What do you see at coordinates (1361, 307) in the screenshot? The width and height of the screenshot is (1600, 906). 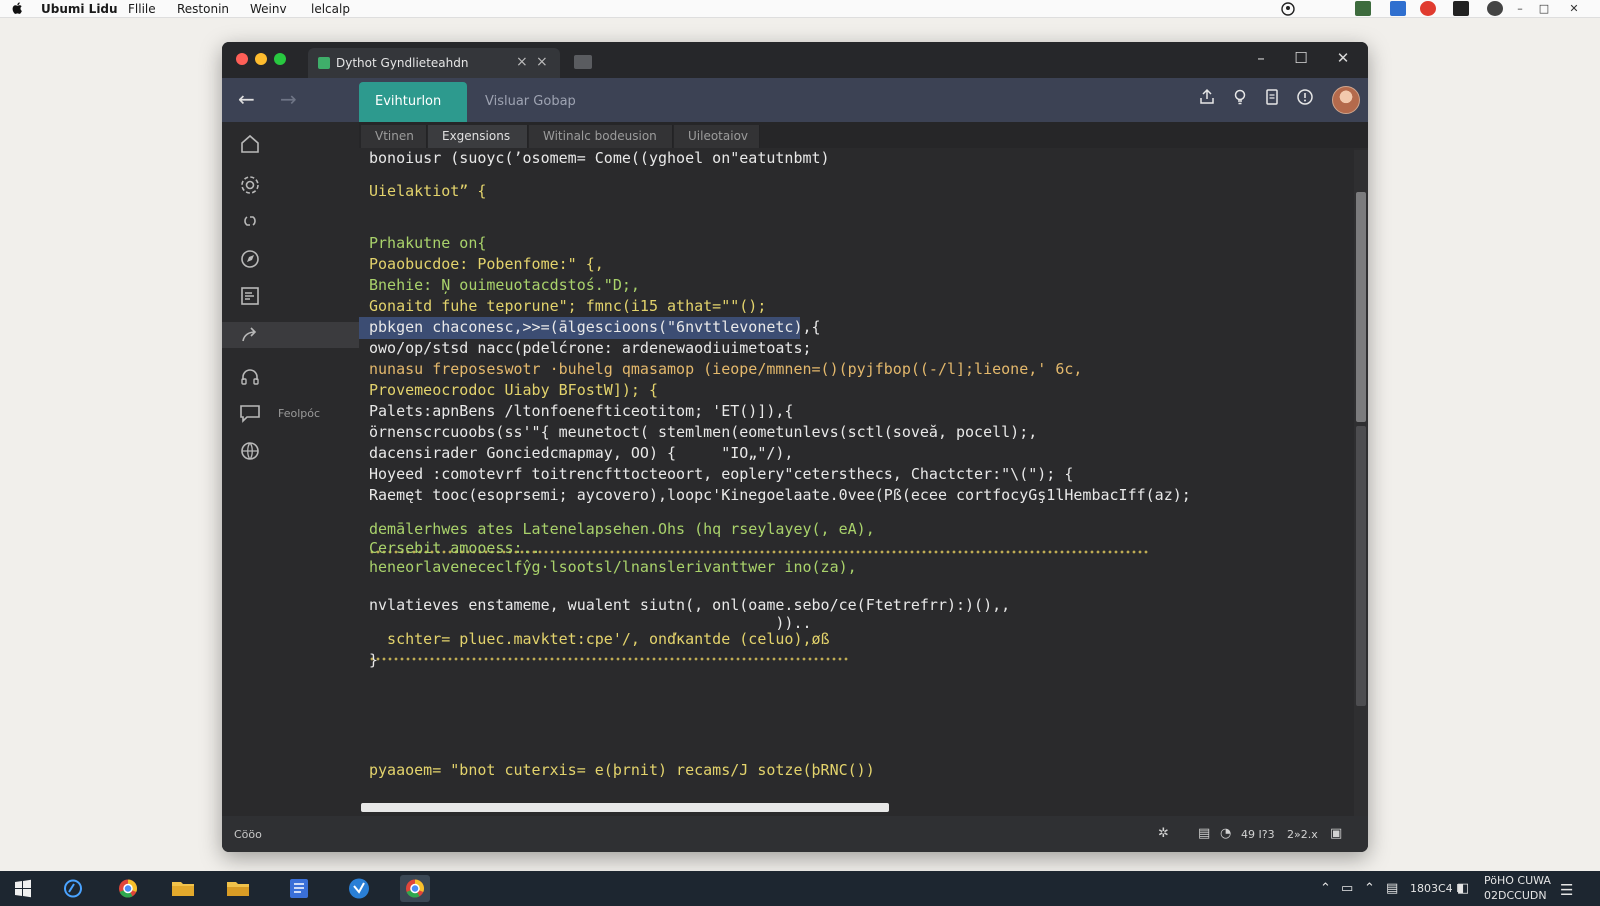 I see `vertical-scrollbar-thumb` at bounding box center [1361, 307].